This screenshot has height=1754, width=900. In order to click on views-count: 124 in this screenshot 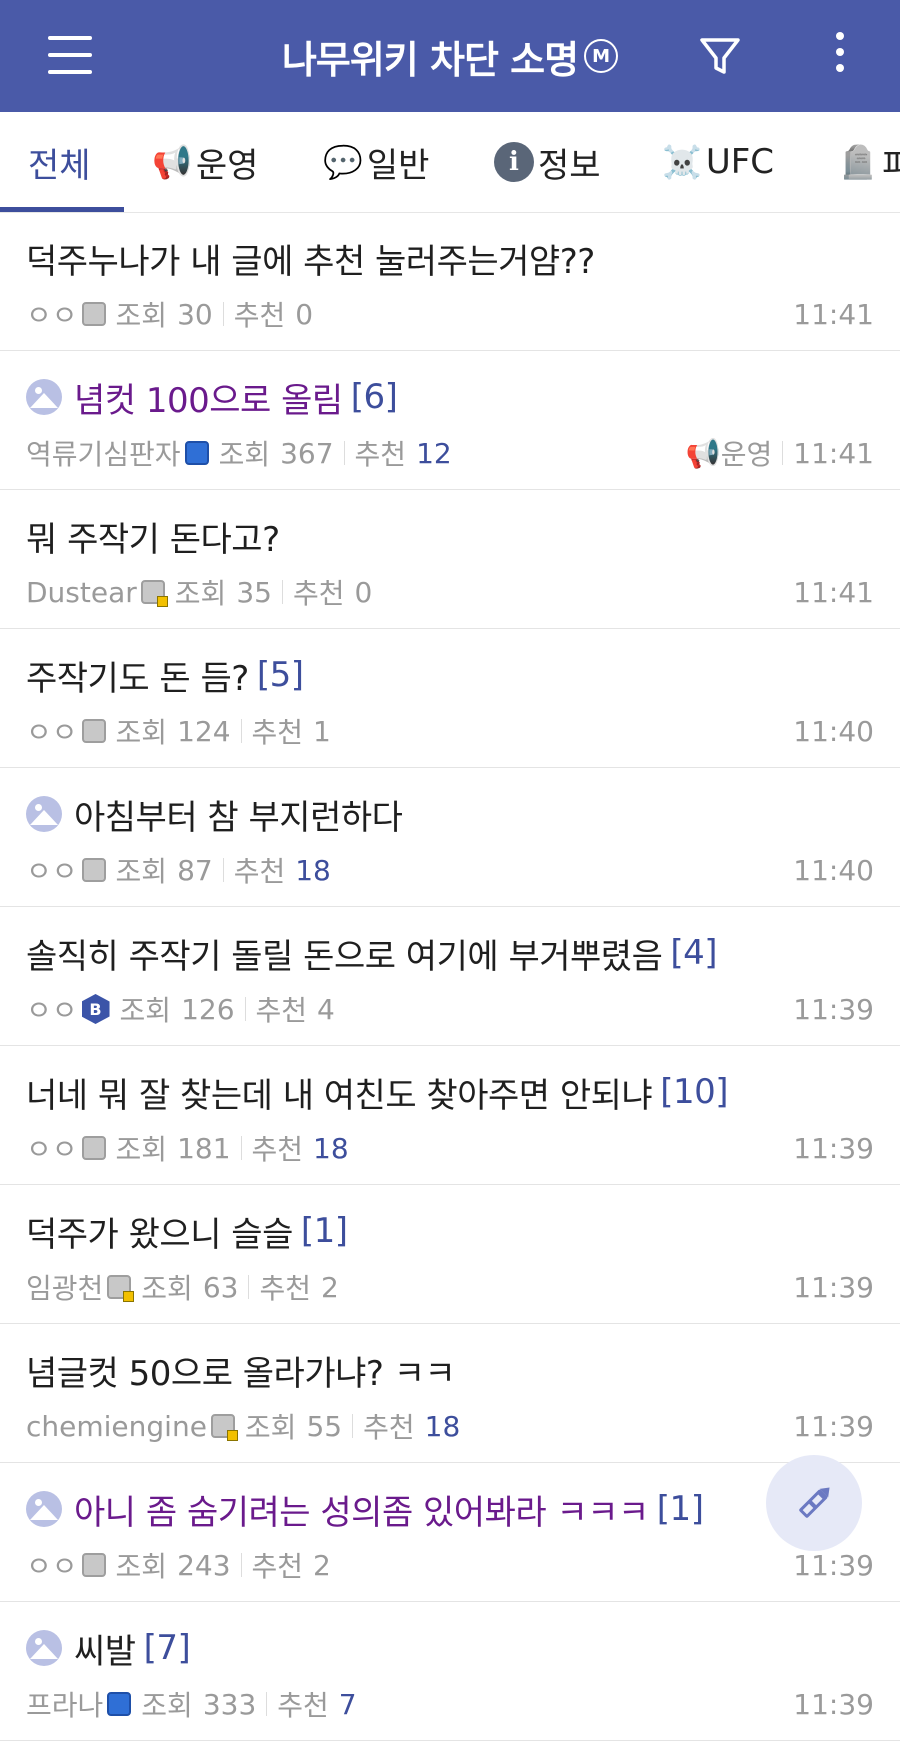, I will do `click(204, 731)`.